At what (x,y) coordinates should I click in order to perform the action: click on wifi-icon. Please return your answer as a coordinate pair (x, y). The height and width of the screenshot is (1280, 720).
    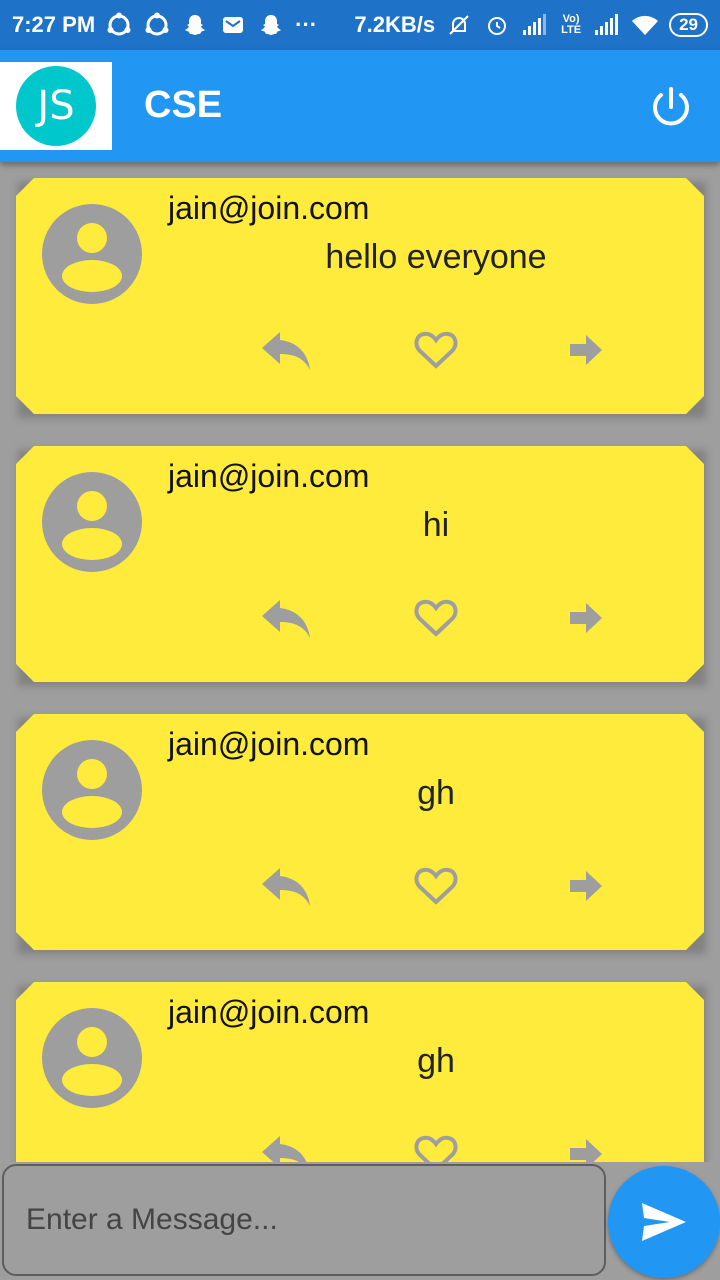
    Looking at the image, I should click on (645, 25).